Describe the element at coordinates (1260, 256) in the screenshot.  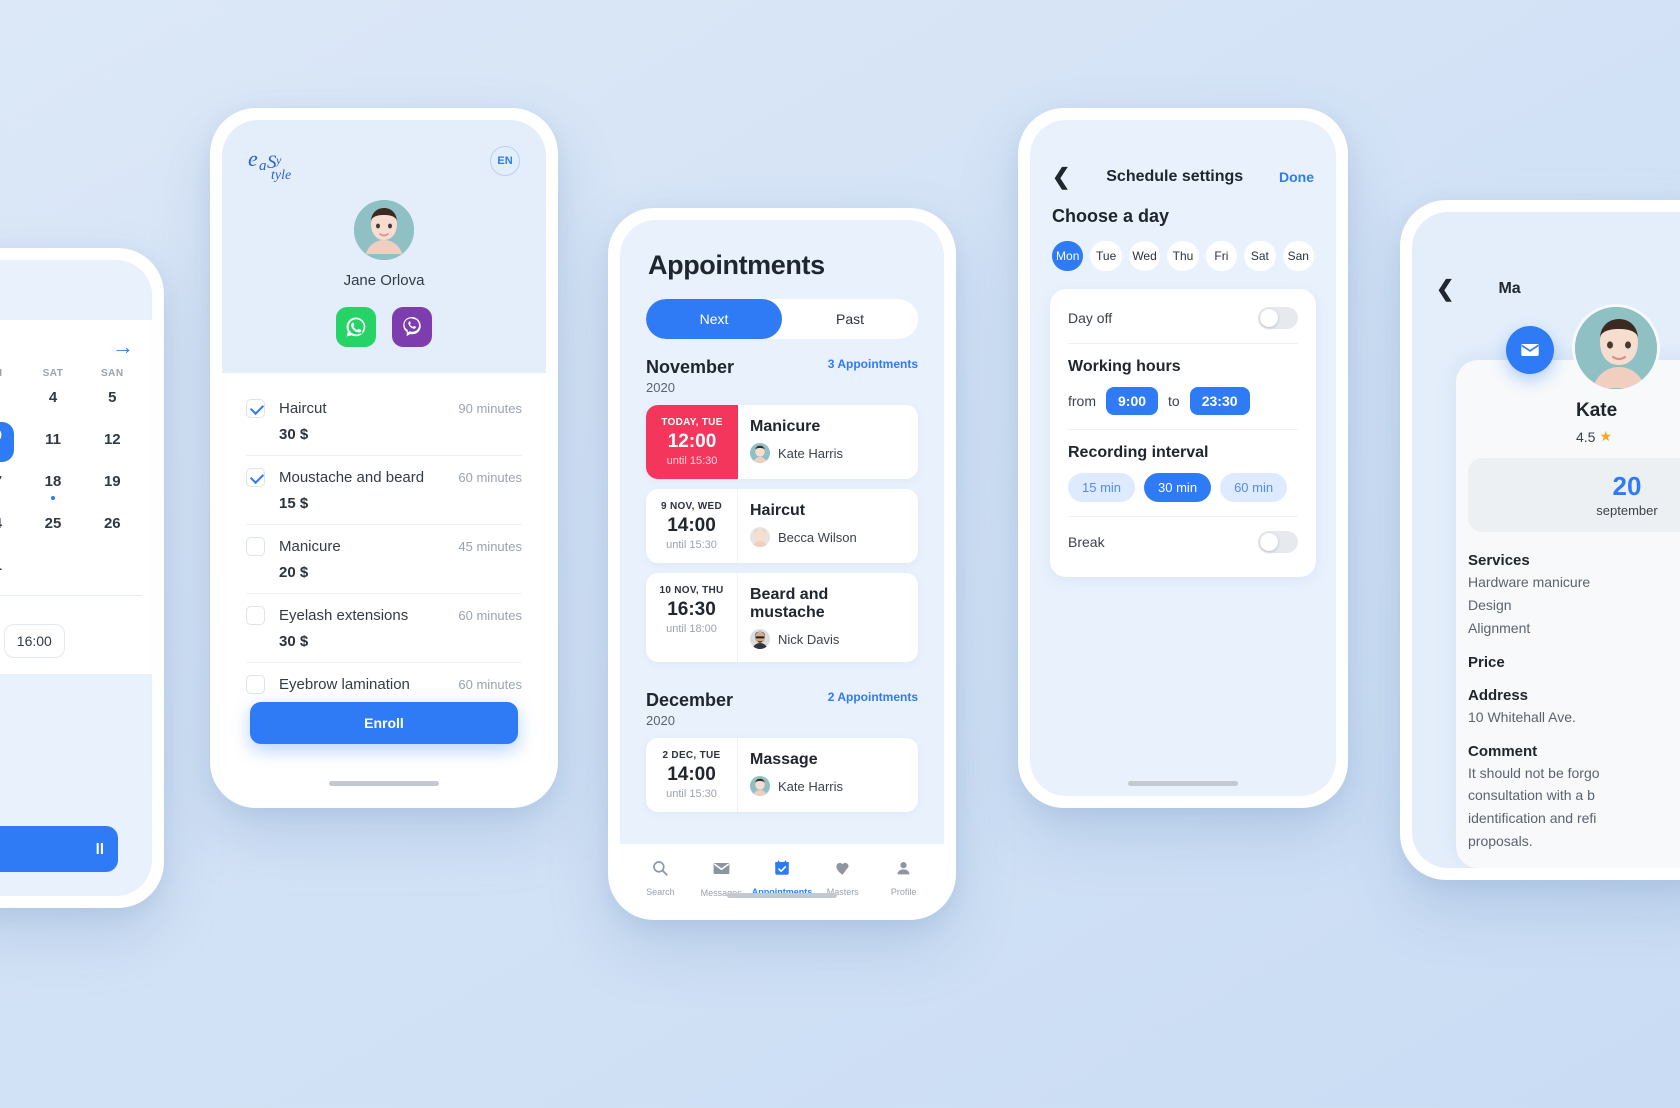
I see `day-chip-sat: Sat` at that location.